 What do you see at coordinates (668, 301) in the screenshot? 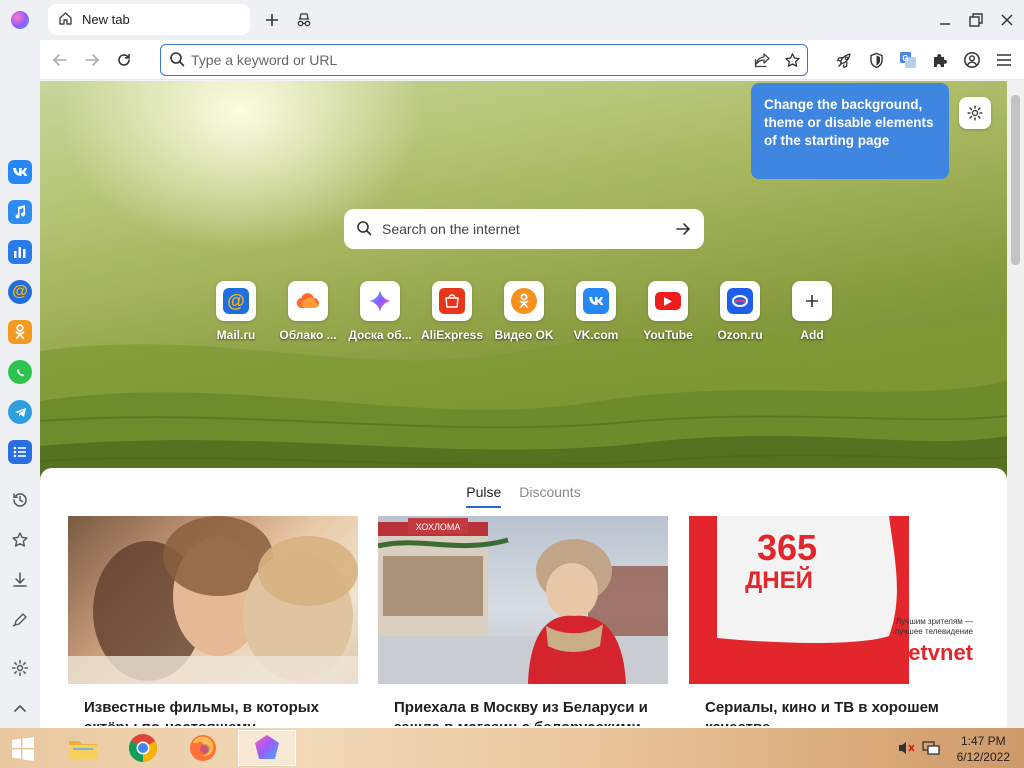
I see `youtube-icon` at bounding box center [668, 301].